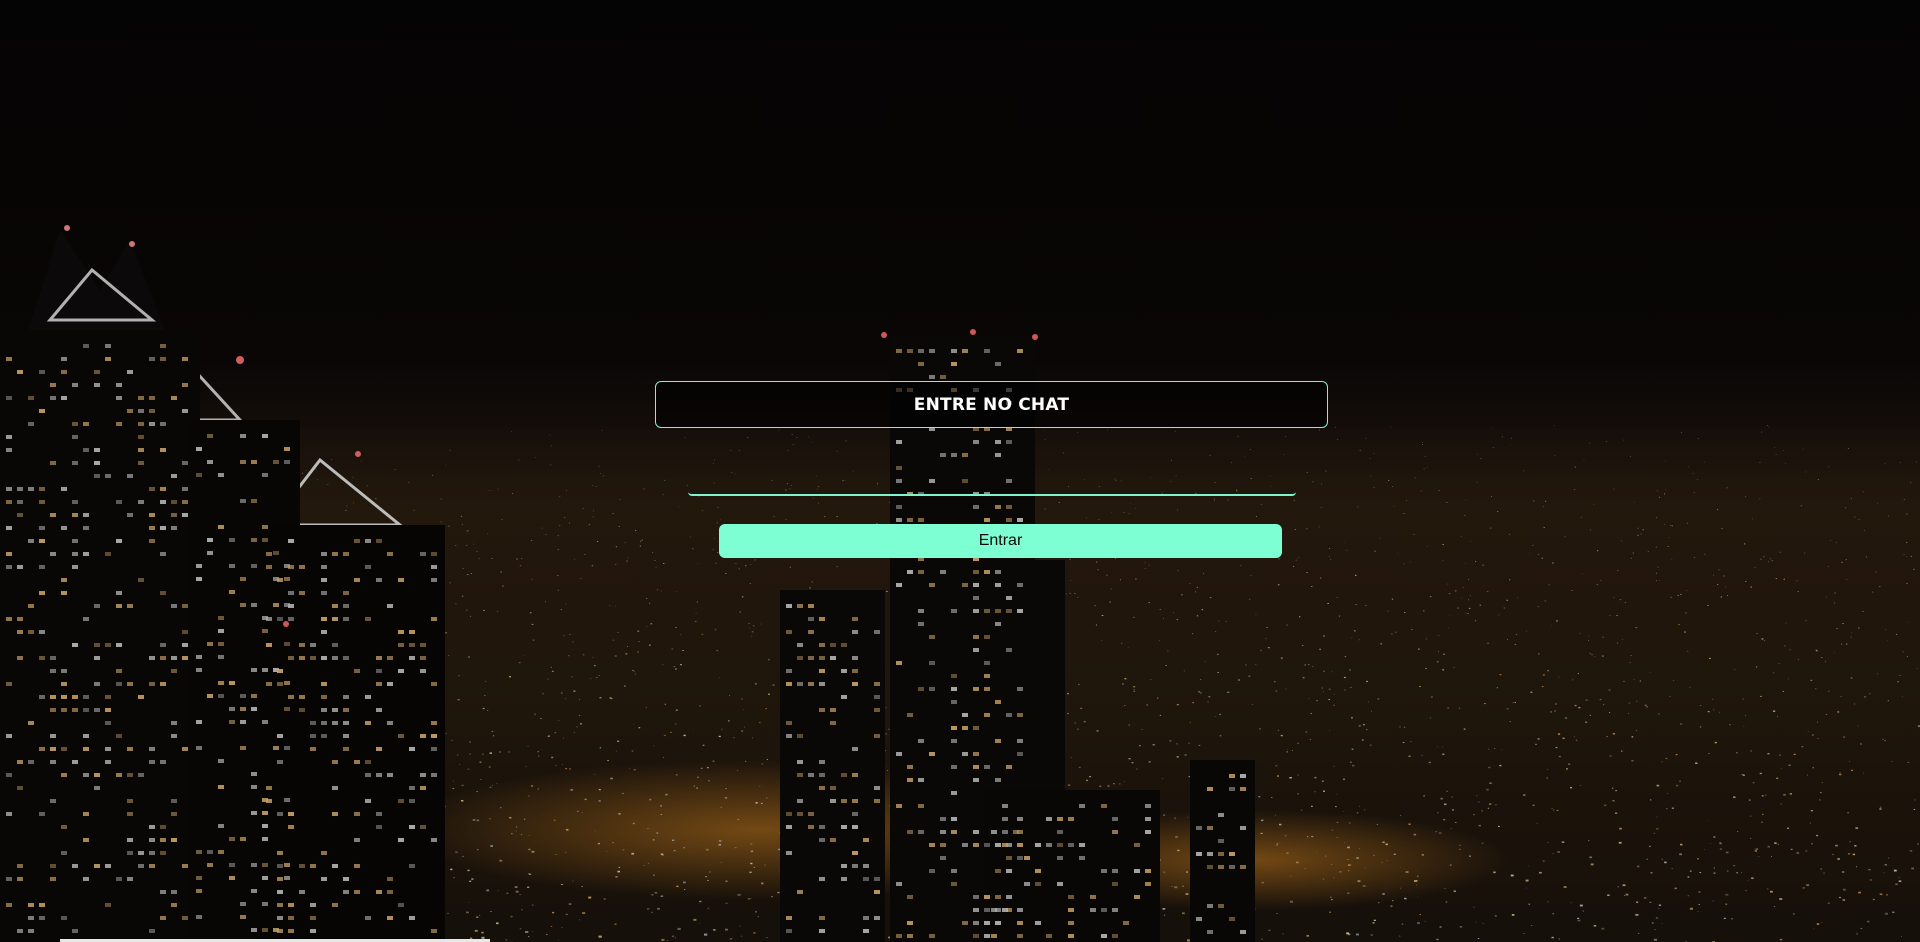  I want to click on enter-button: Entrar, so click(1000, 541).